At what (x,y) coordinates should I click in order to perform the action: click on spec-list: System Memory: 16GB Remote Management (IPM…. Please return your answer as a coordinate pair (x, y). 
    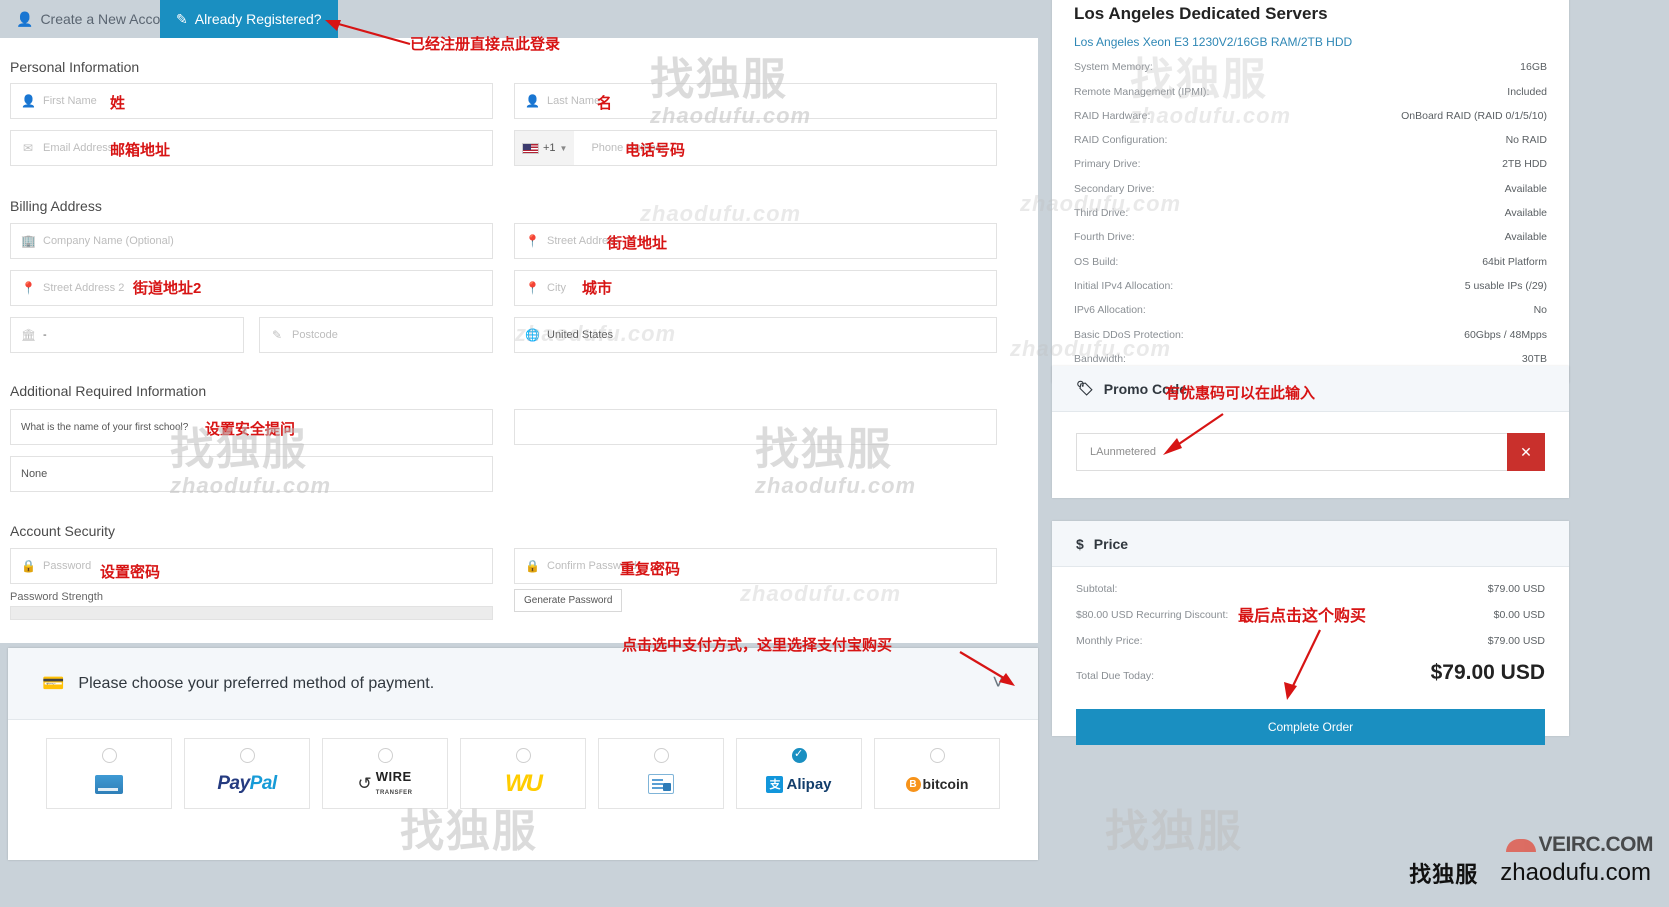
    Looking at the image, I should click on (1310, 213).